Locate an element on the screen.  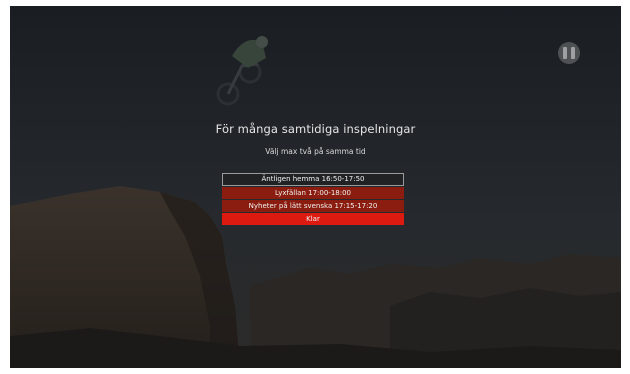
program-option-lyxfallan: Lyxfällan 17:00-18:00 is located at coordinates (313, 193).